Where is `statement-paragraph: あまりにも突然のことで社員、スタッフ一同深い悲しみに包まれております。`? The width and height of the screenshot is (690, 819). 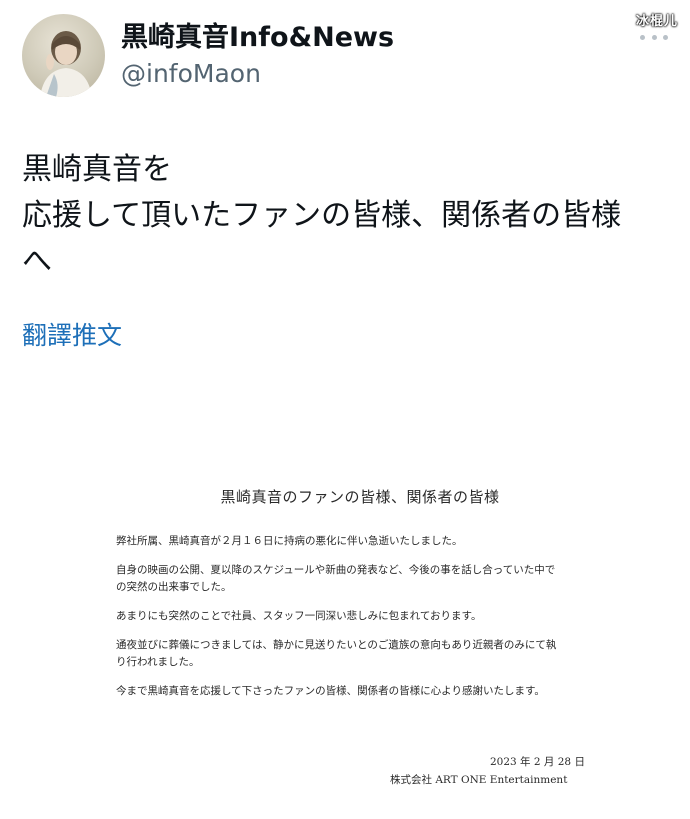 statement-paragraph: あまりにも突然のことで社員、スタッフ一同深い悲しみに包まれております。 is located at coordinates (368, 616).